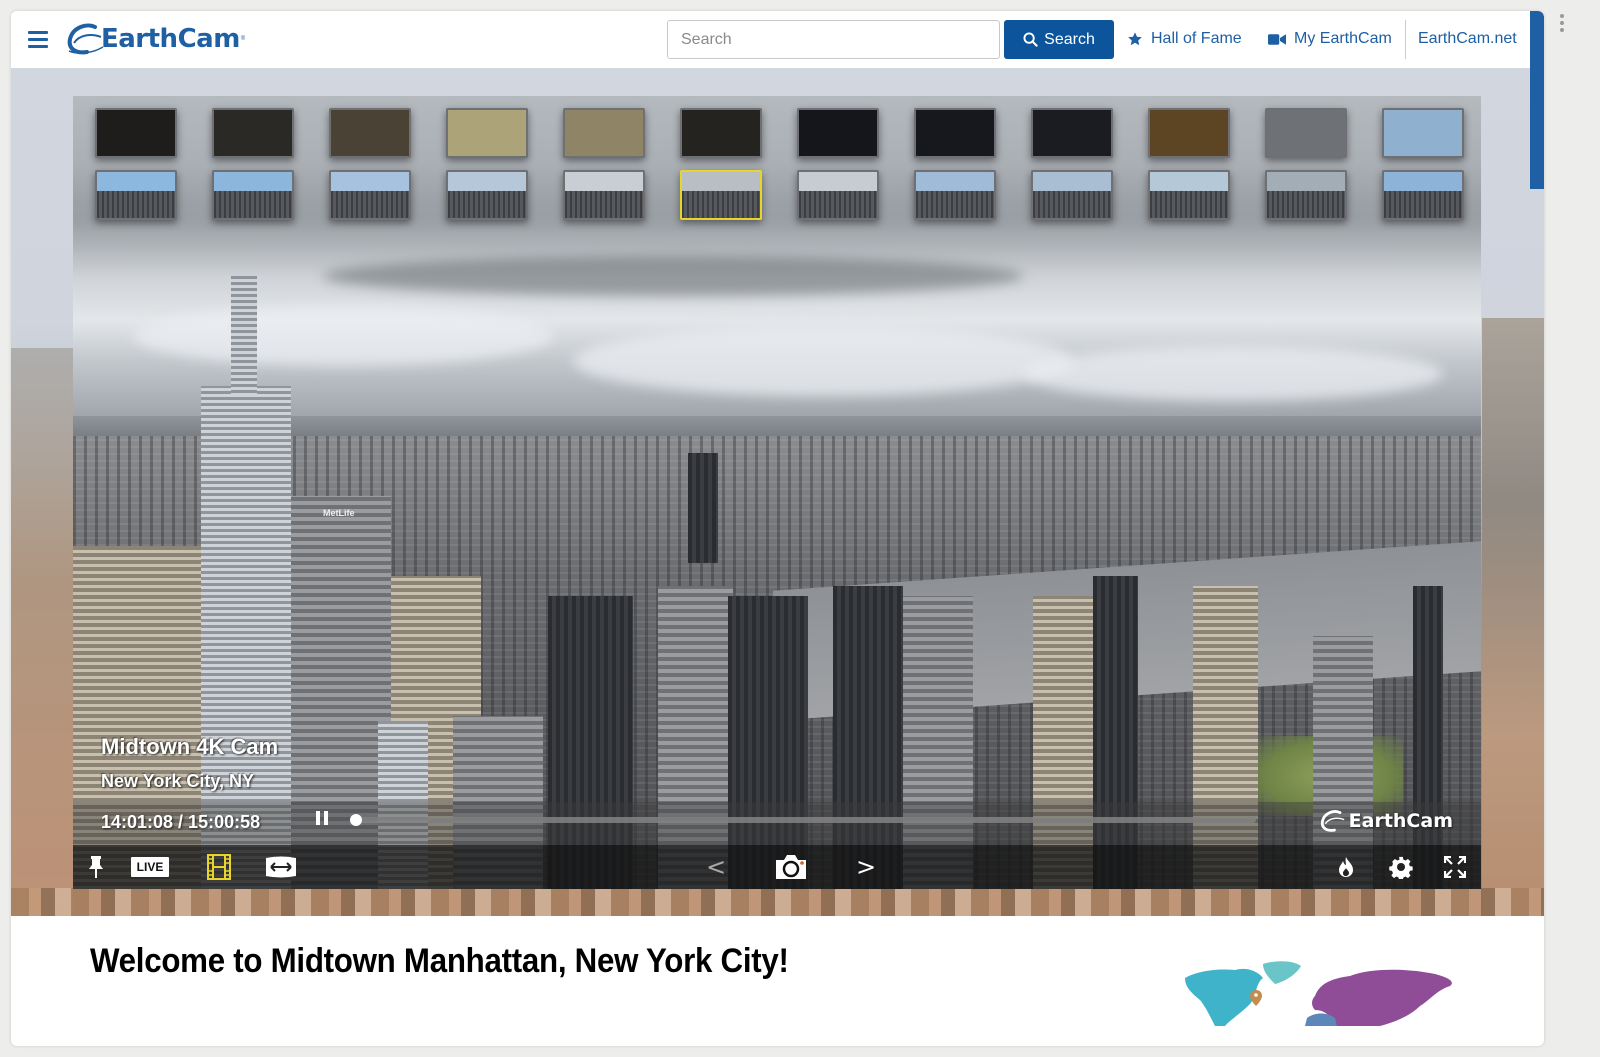  I want to click on film-icon, so click(219, 867).